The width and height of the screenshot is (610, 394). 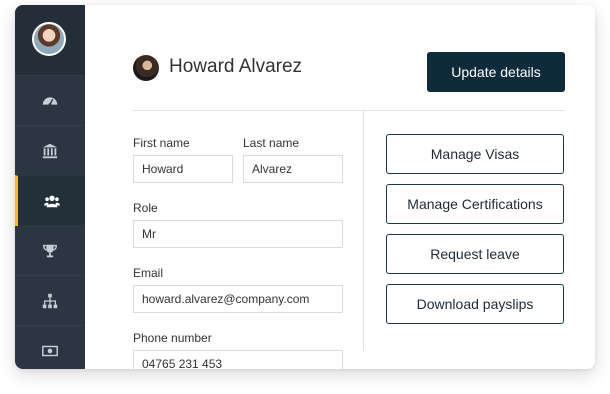 I want to click on bank-icon, so click(x=50, y=151).